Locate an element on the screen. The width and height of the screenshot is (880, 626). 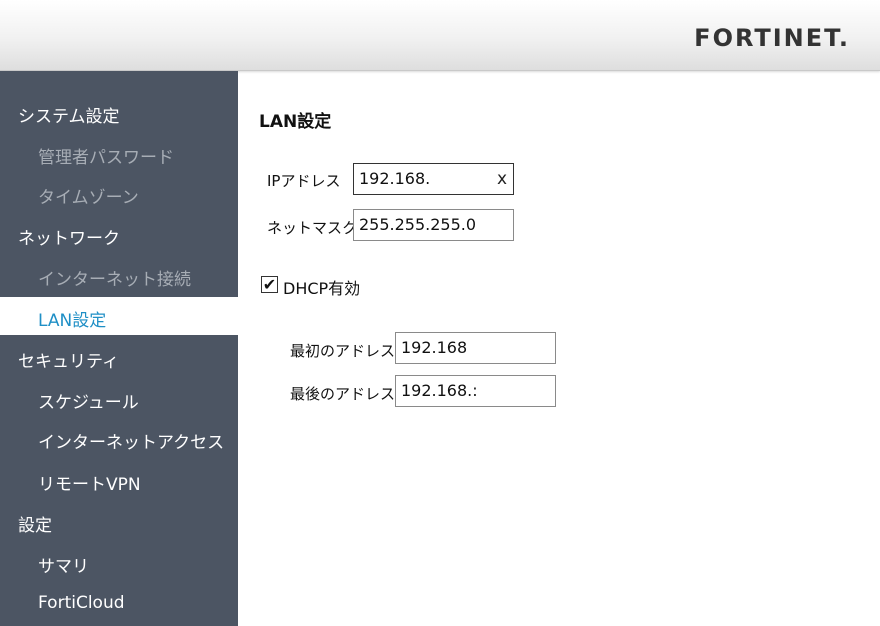
netmask-input: 255.255.255.0 is located at coordinates (433, 225).